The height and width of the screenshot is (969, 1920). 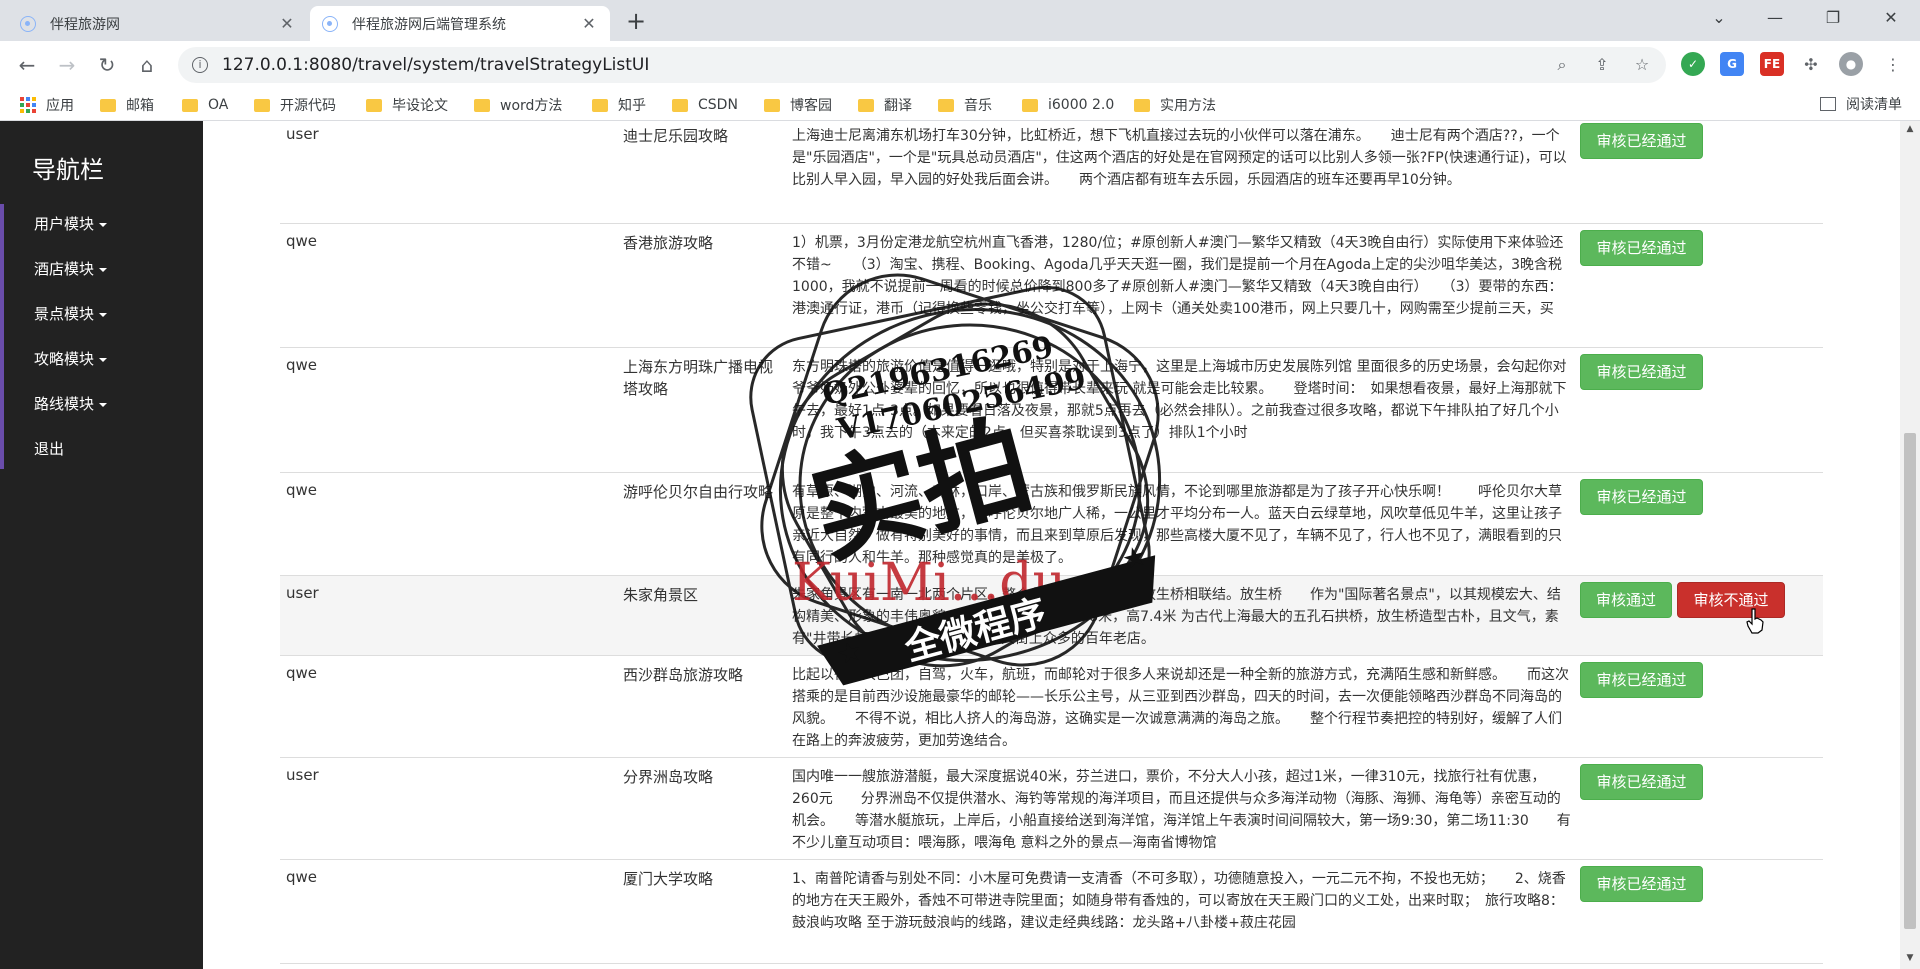 I want to click on bookmark-label: 实用方法, so click(x=1188, y=106).